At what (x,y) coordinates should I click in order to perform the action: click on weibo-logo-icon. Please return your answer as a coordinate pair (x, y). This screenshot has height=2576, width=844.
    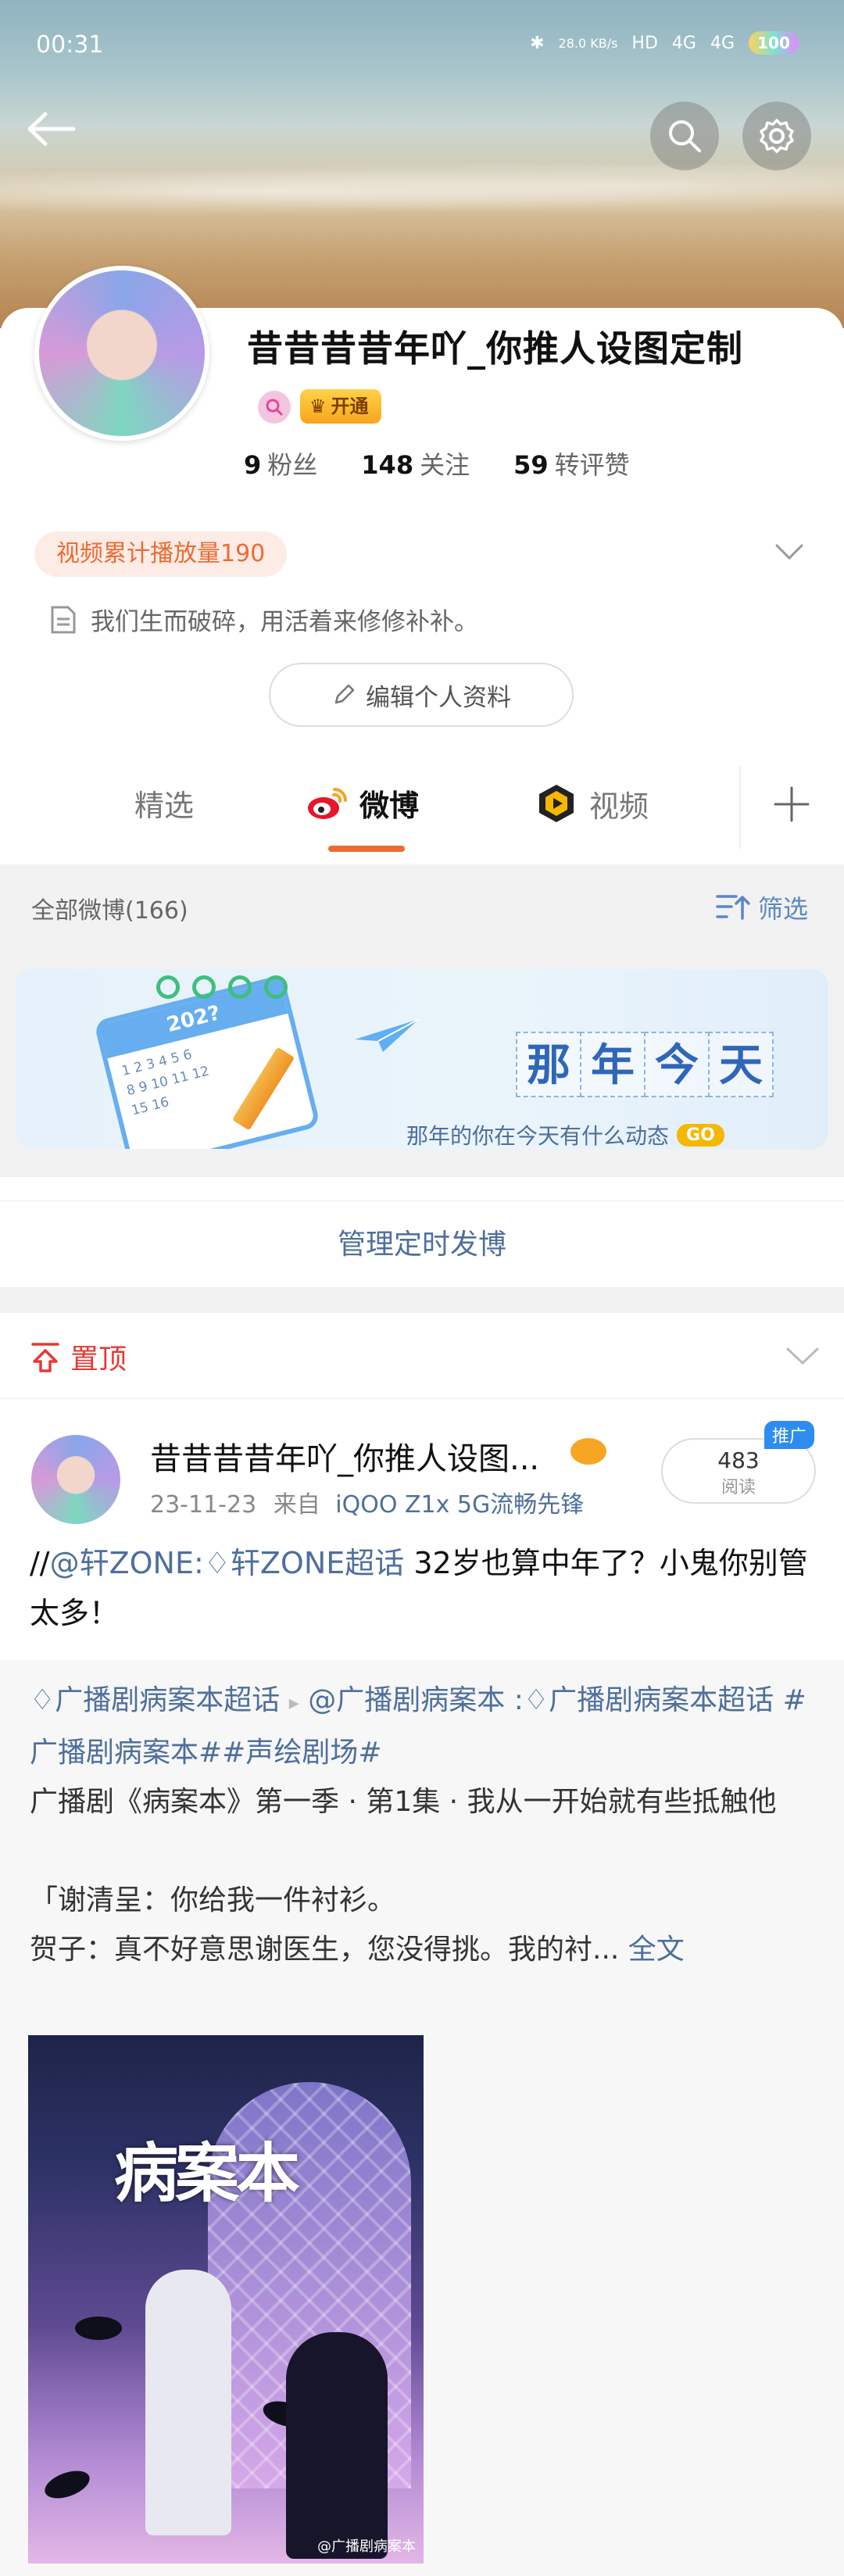
    Looking at the image, I should click on (327, 803).